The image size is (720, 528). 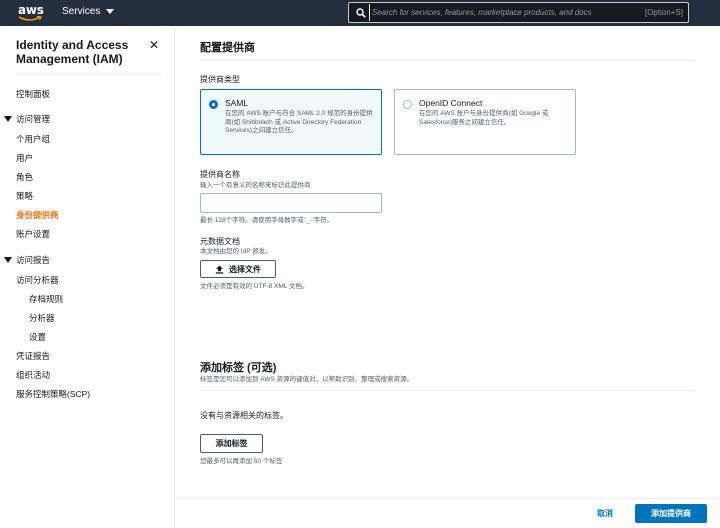 What do you see at coordinates (238, 368) in the screenshot?
I see `tags-title: 添加标签 (可选)` at bounding box center [238, 368].